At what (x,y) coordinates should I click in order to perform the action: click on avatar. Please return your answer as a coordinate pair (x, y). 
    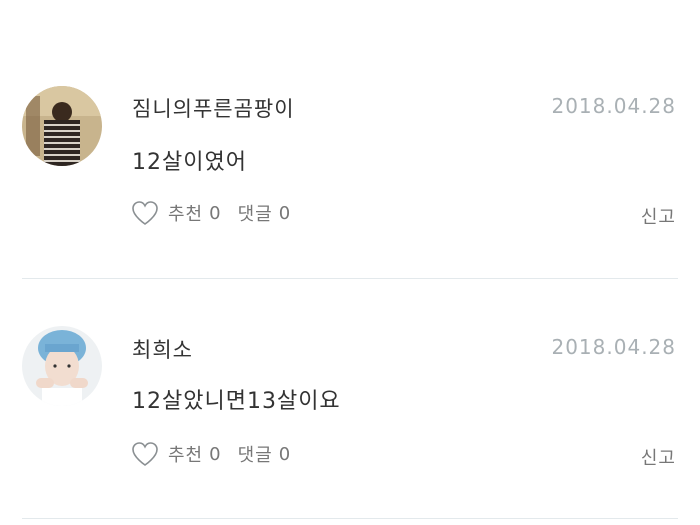
    Looking at the image, I should click on (62, 366).